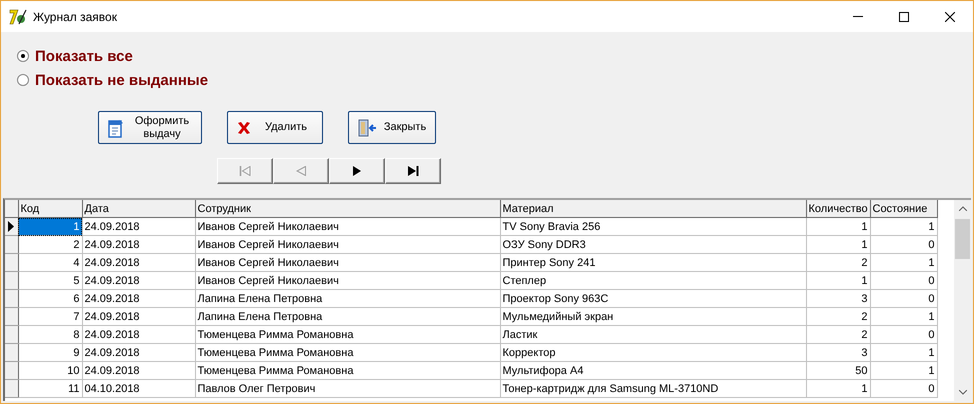  Describe the element at coordinates (50, 317) in the screenshot. I see `table-cell: 7` at that location.